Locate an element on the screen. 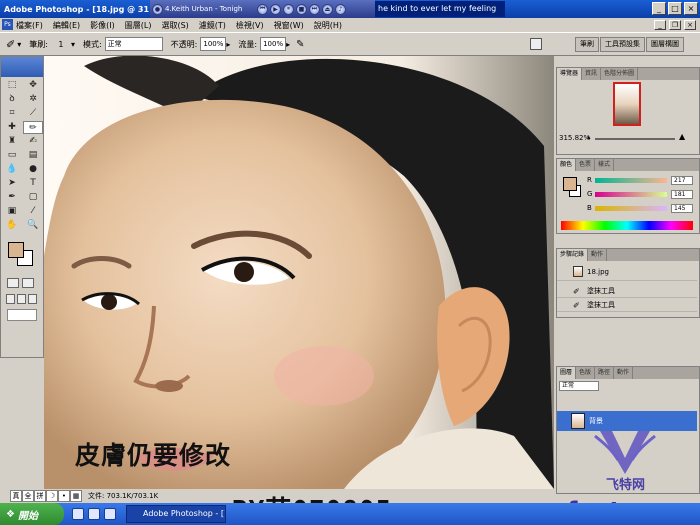 Image resolution: width=700 pixels, height=525 pixels. stop-icon: ■ is located at coordinates (301, 9).